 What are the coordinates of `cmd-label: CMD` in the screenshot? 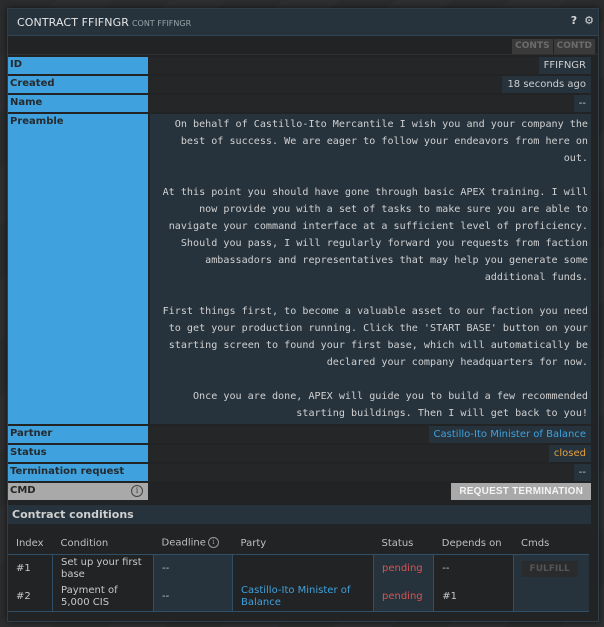 It's located at (23, 490).